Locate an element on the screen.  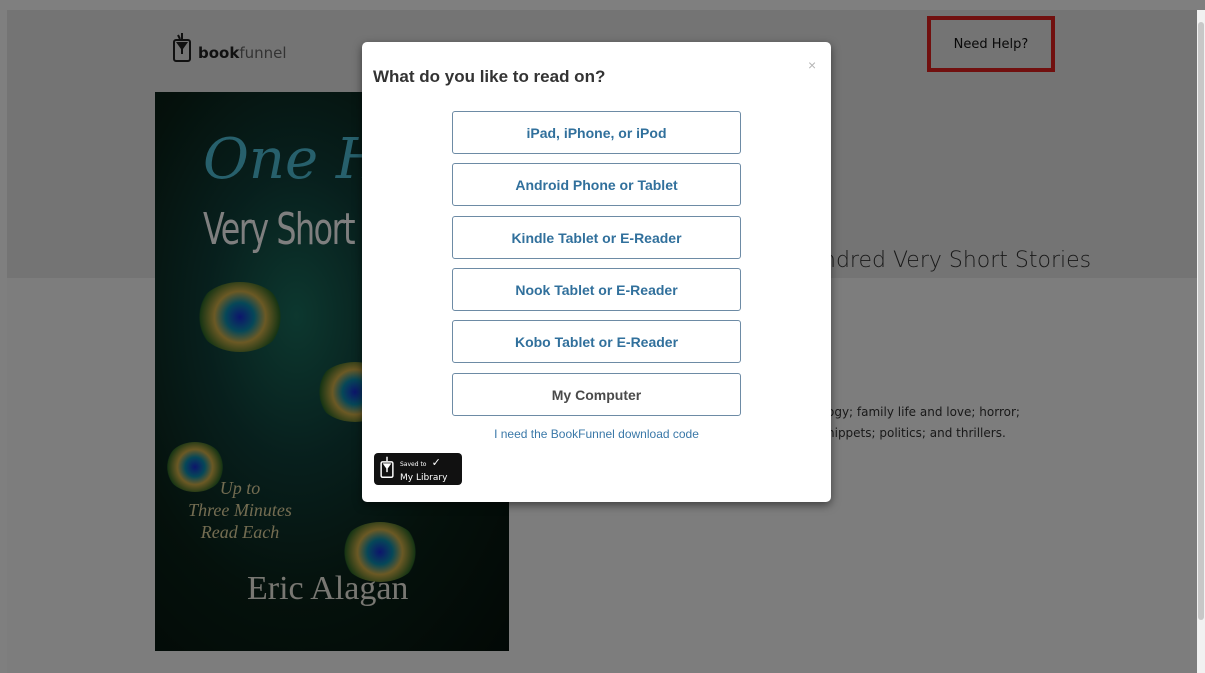
scrollbar-thumb is located at coordinates (1201, 321).